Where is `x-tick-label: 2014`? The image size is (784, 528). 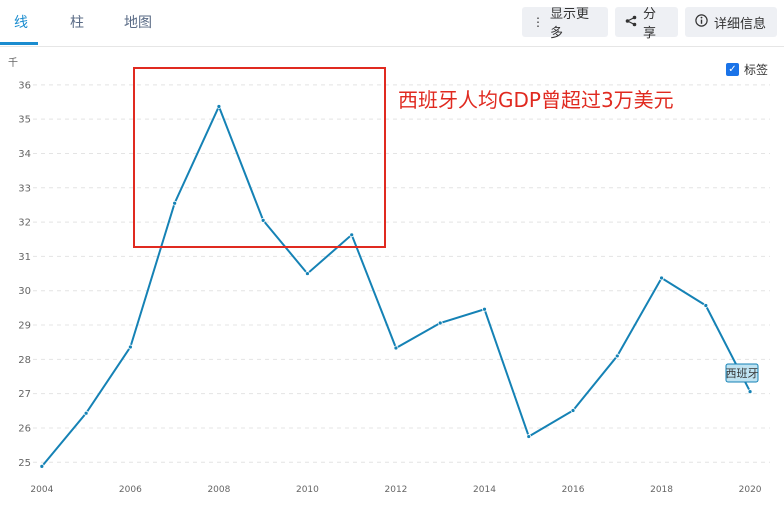 x-tick-label: 2014 is located at coordinates (484, 490).